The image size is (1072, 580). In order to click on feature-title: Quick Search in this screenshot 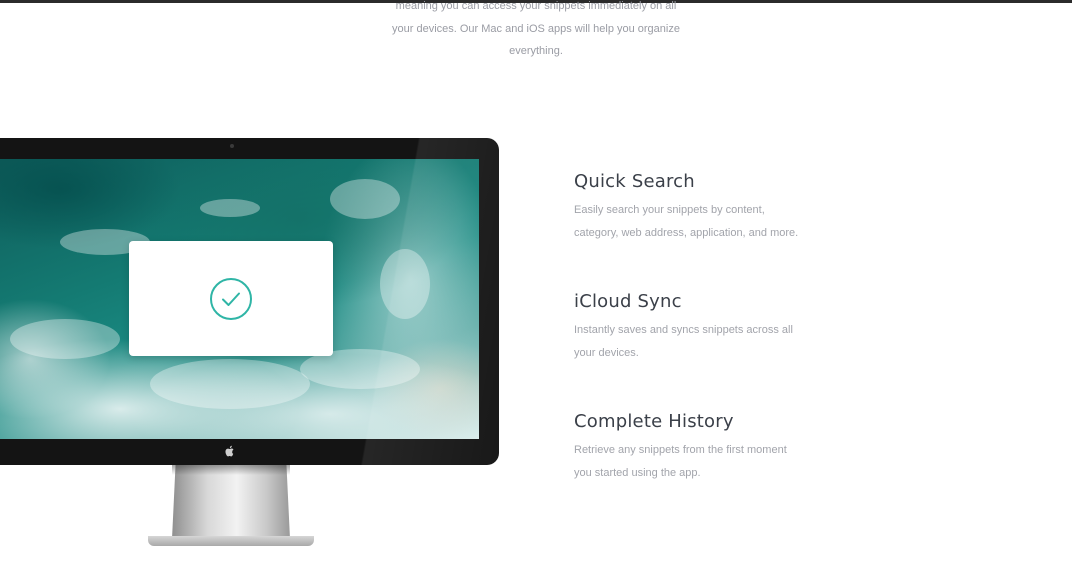, I will do `click(634, 181)`.